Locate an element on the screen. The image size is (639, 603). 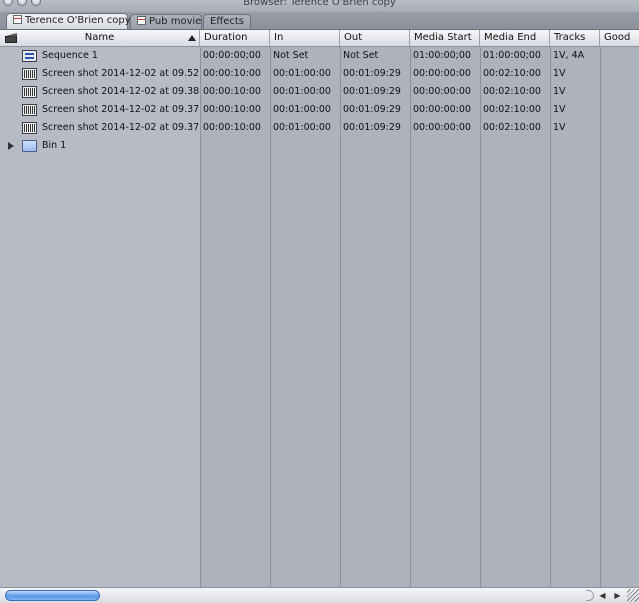
item-name: Bin 1 is located at coordinates (54, 145).